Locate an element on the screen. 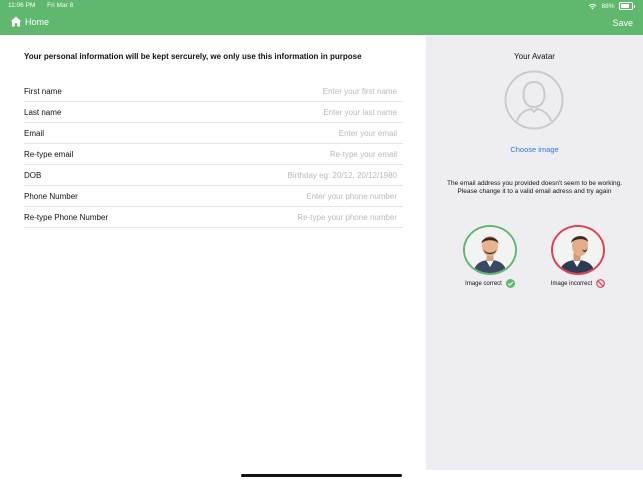 This screenshot has width=643, height=482. form-row-first-name: First name is located at coordinates (213, 91).